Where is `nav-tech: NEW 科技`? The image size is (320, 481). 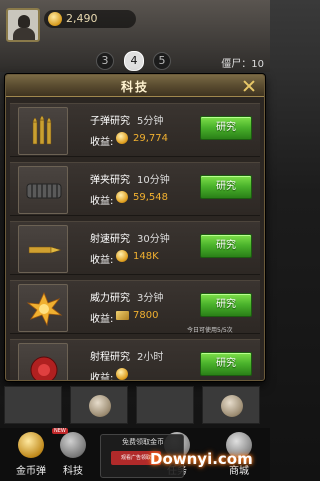
nav-tech: NEW 科技 is located at coordinates (73, 454).